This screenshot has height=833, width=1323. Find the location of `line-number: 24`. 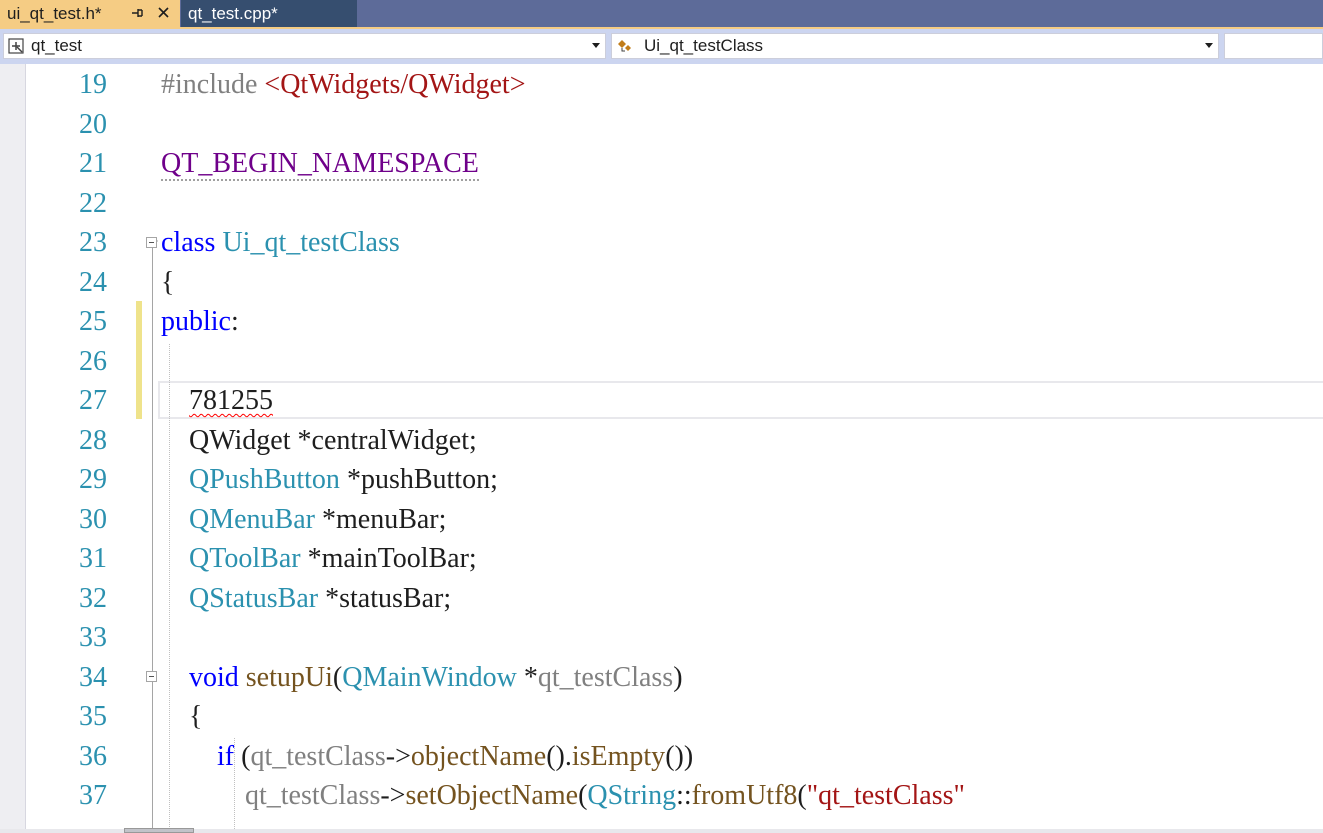

line-number: 24 is located at coordinates (93, 282).